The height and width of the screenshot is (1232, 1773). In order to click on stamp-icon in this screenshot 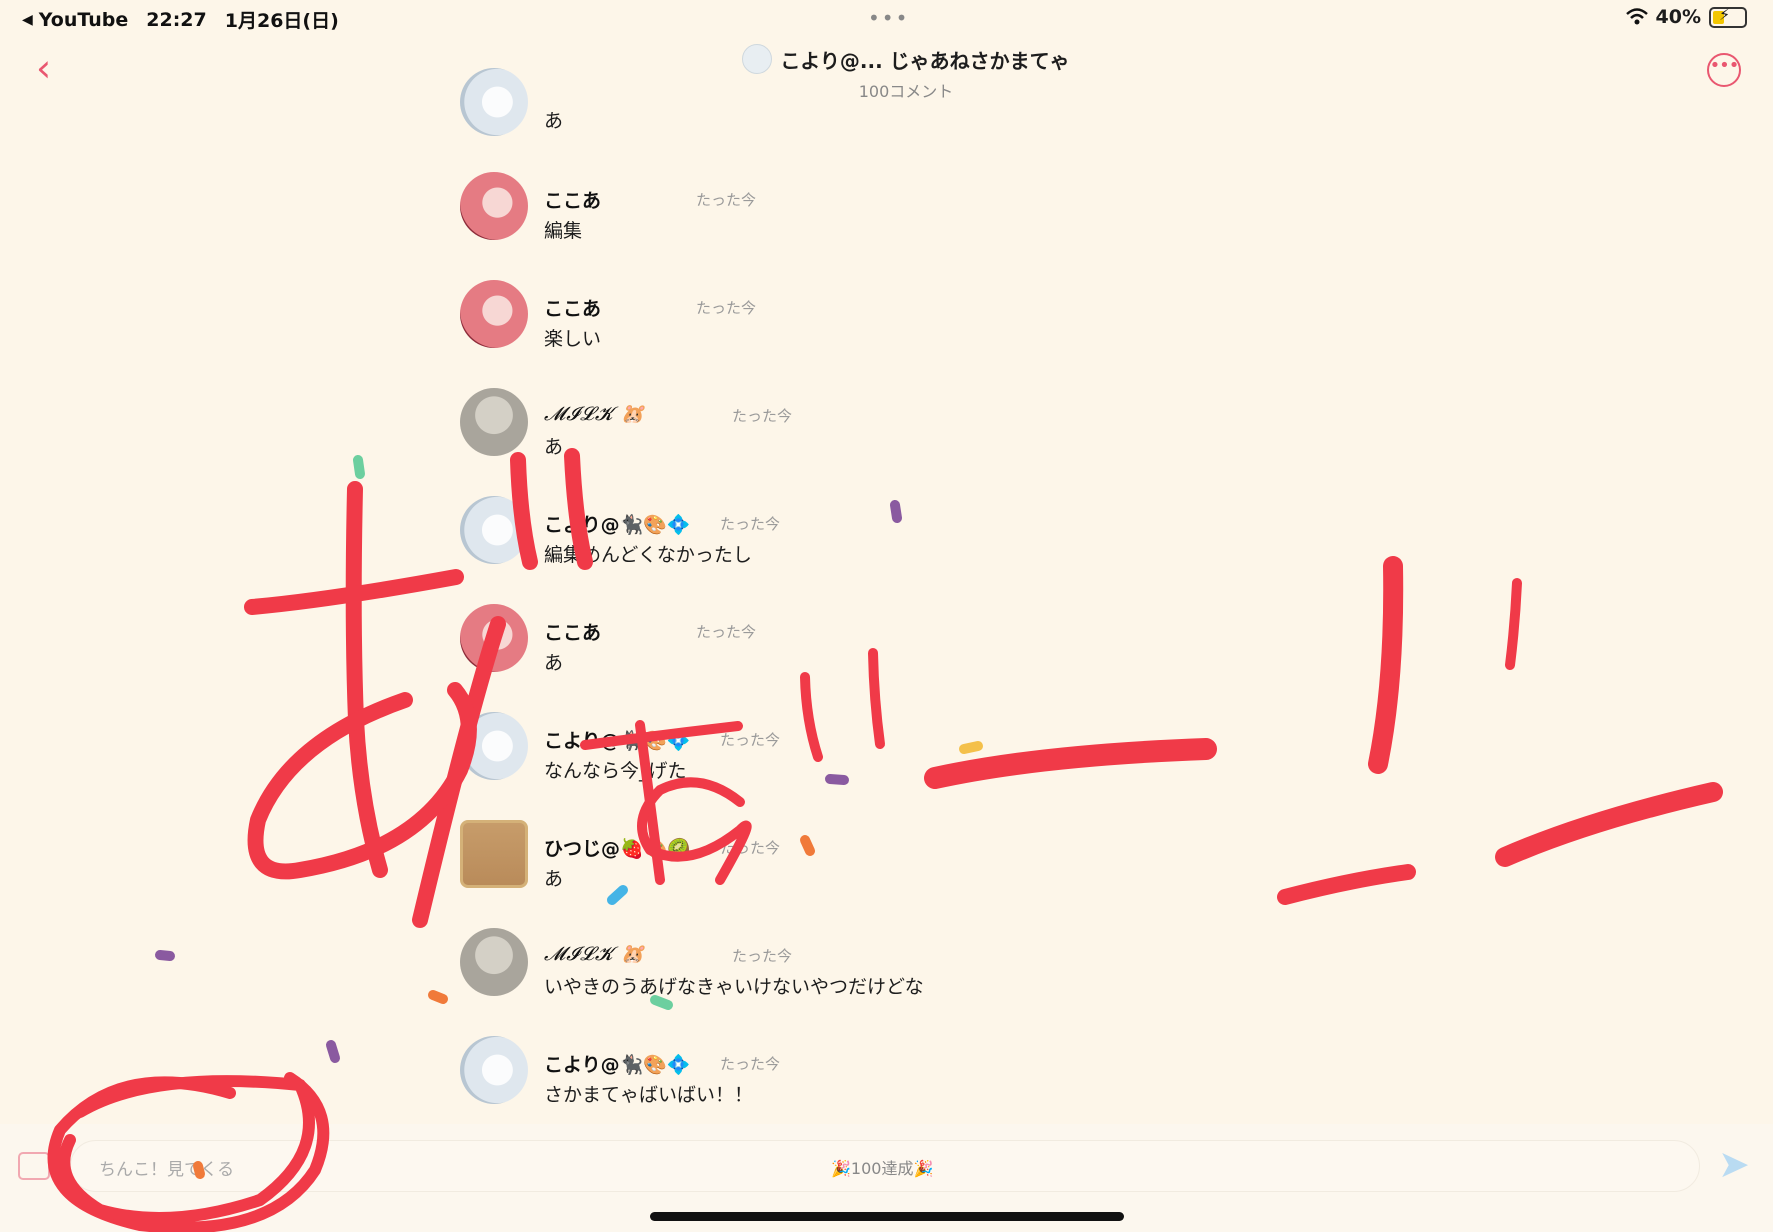, I will do `click(34, 1166)`.